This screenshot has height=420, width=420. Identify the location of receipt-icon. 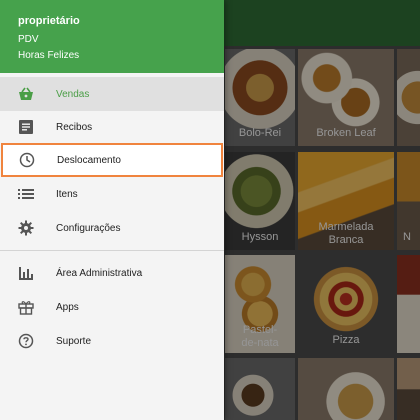
(26, 127).